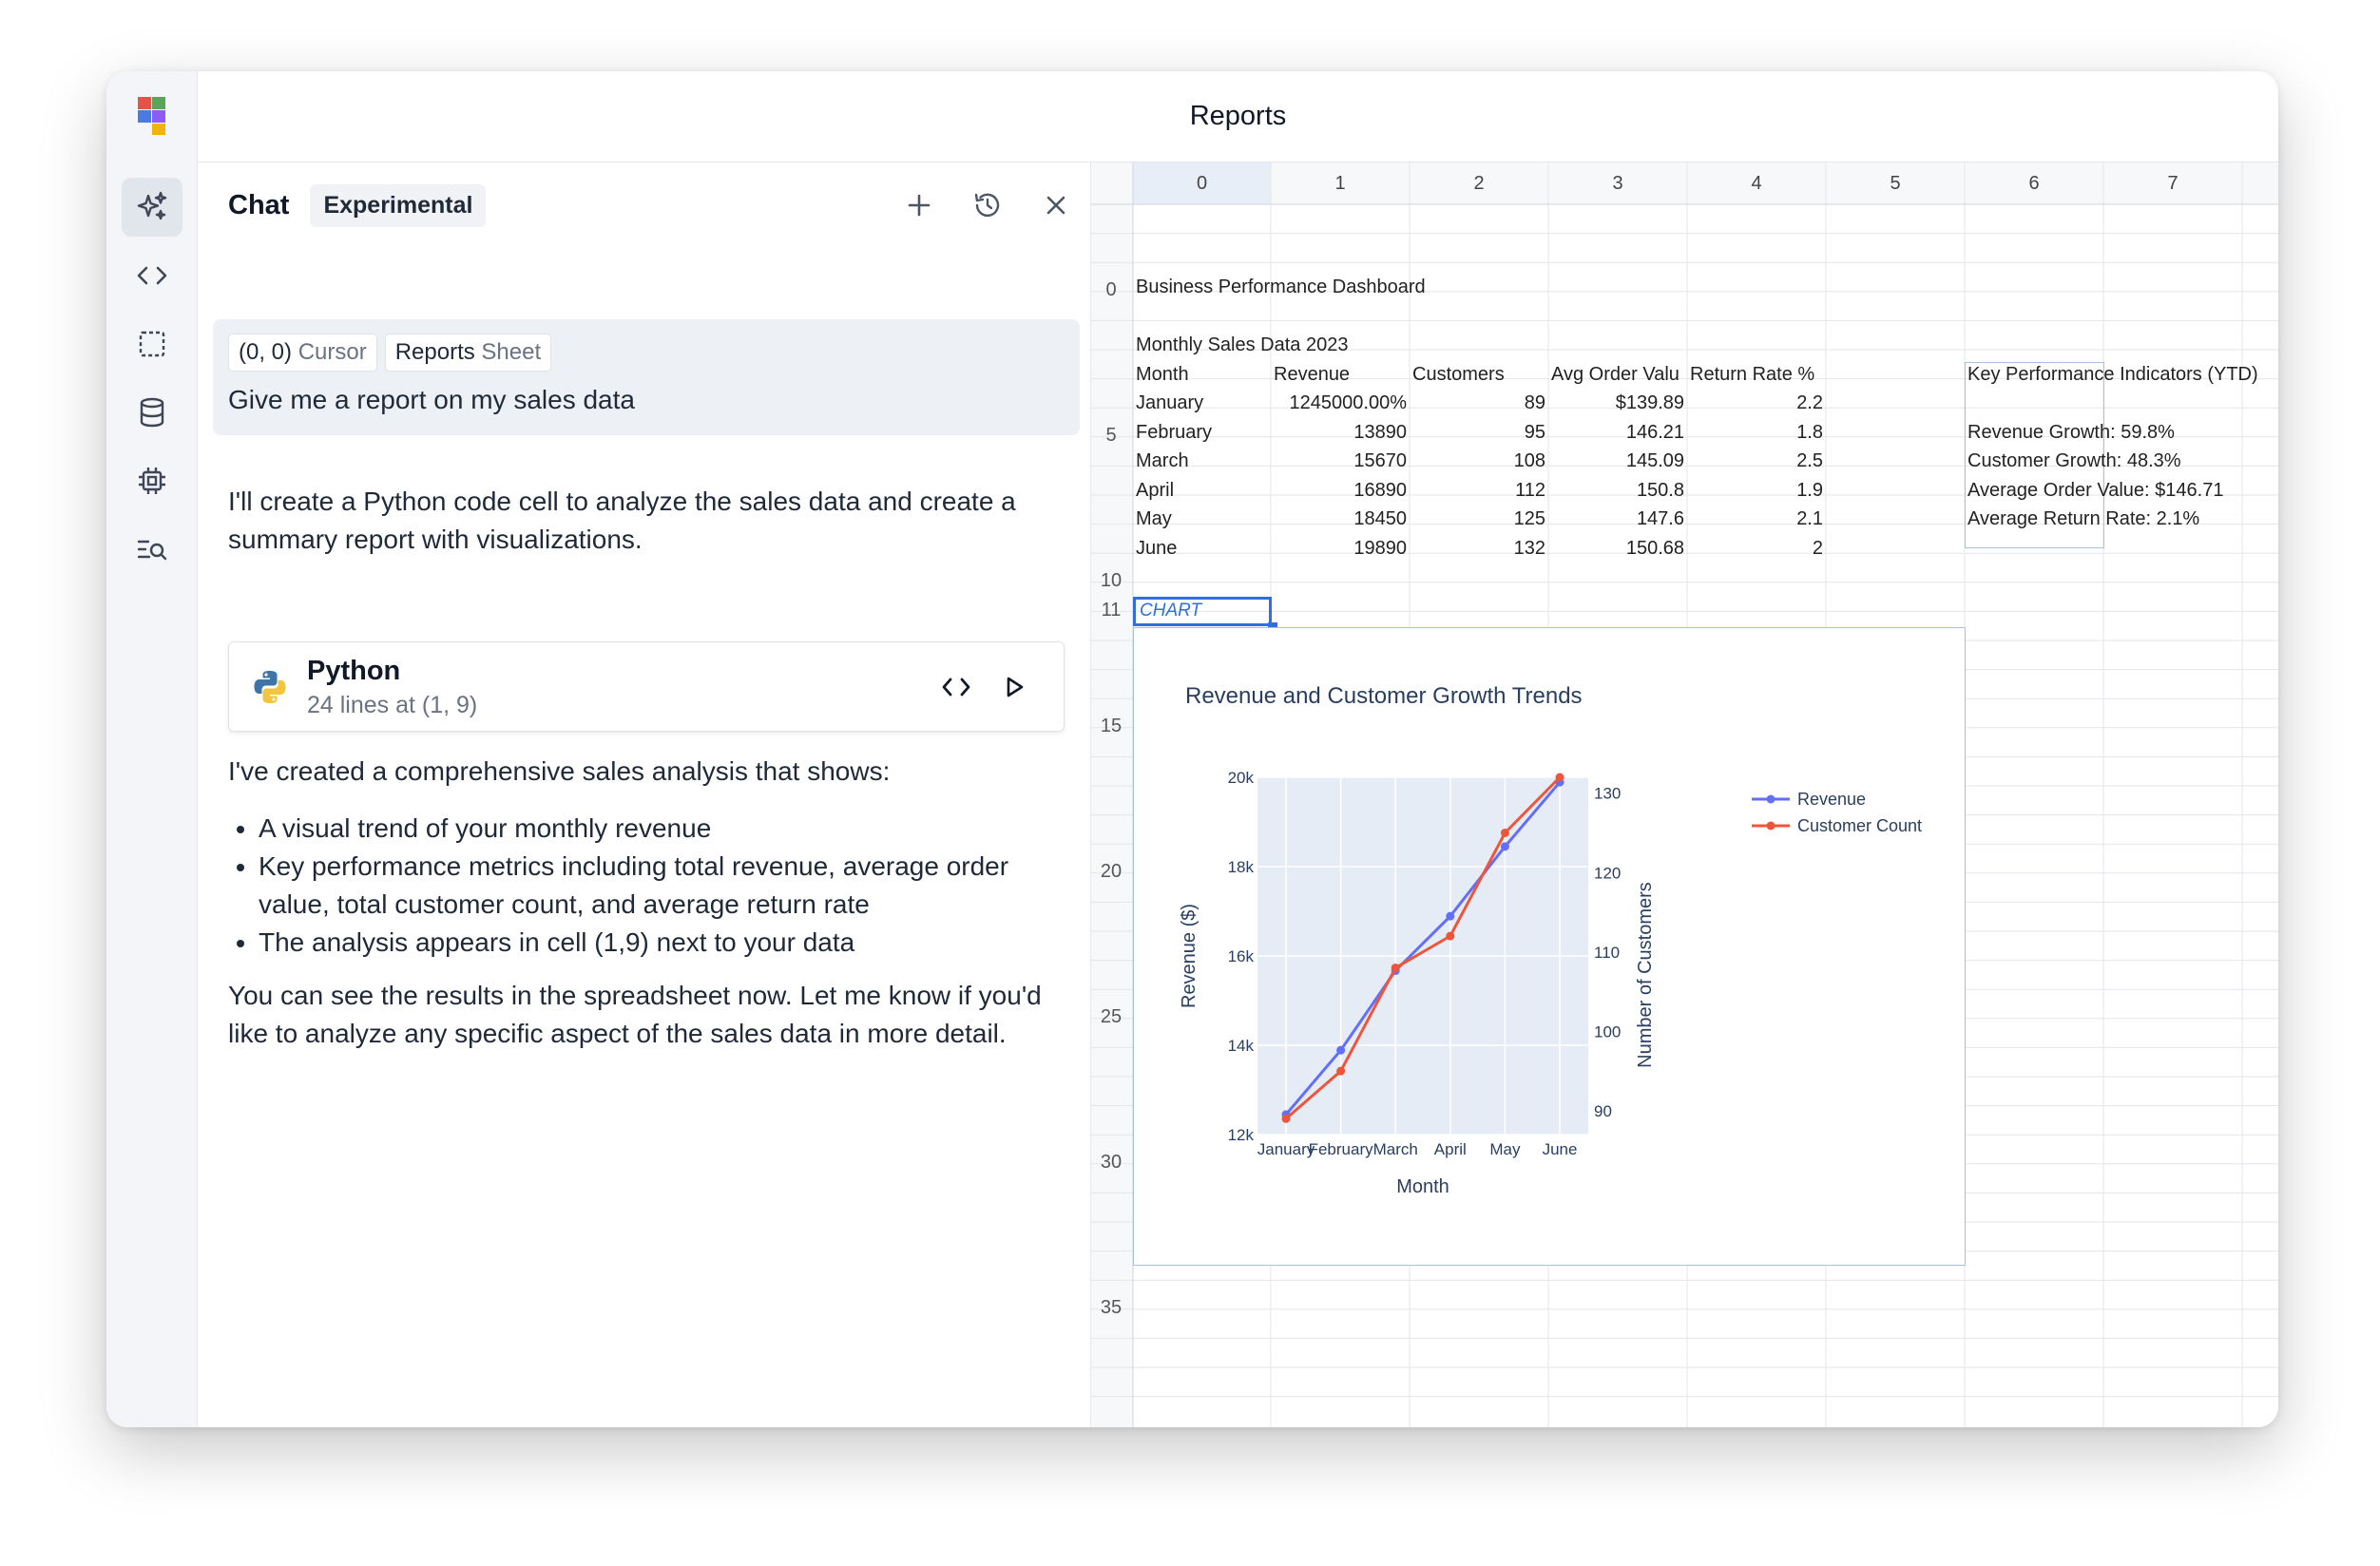  I want to click on plus-icon, so click(919, 205).